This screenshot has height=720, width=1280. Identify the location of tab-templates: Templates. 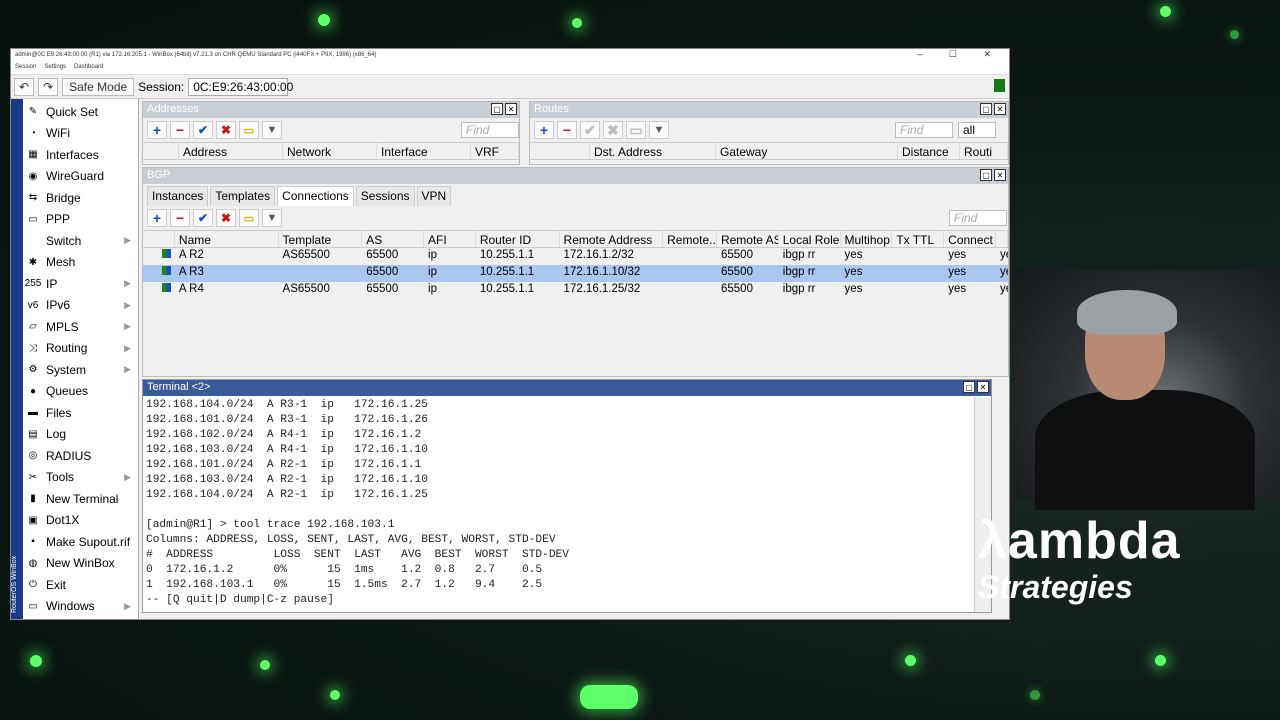
(243, 196).